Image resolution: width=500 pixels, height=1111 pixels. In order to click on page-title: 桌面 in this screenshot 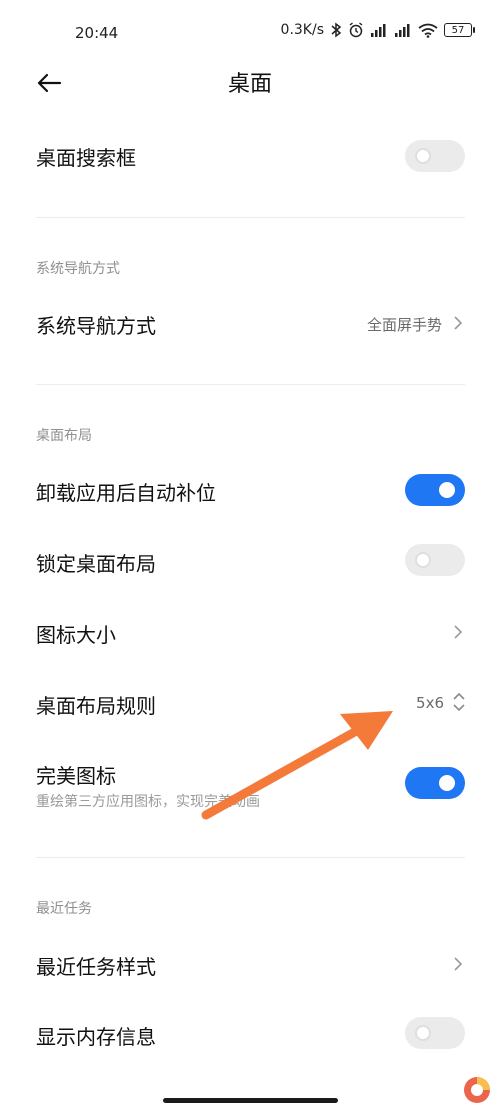, I will do `click(249, 84)`.